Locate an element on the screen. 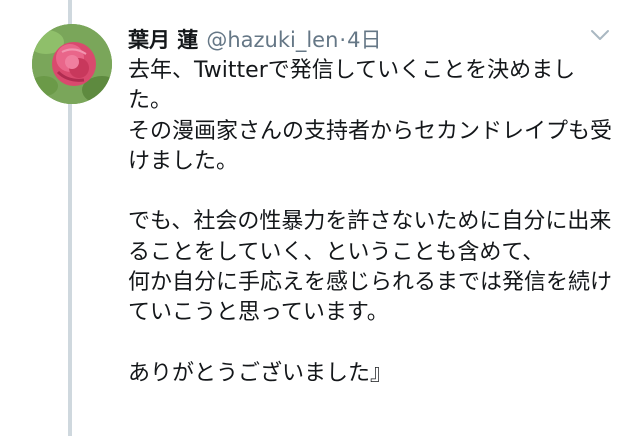 Image resolution: width=640 pixels, height=436 pixels. rose-avatar-image is located at coordinates (72, 64).